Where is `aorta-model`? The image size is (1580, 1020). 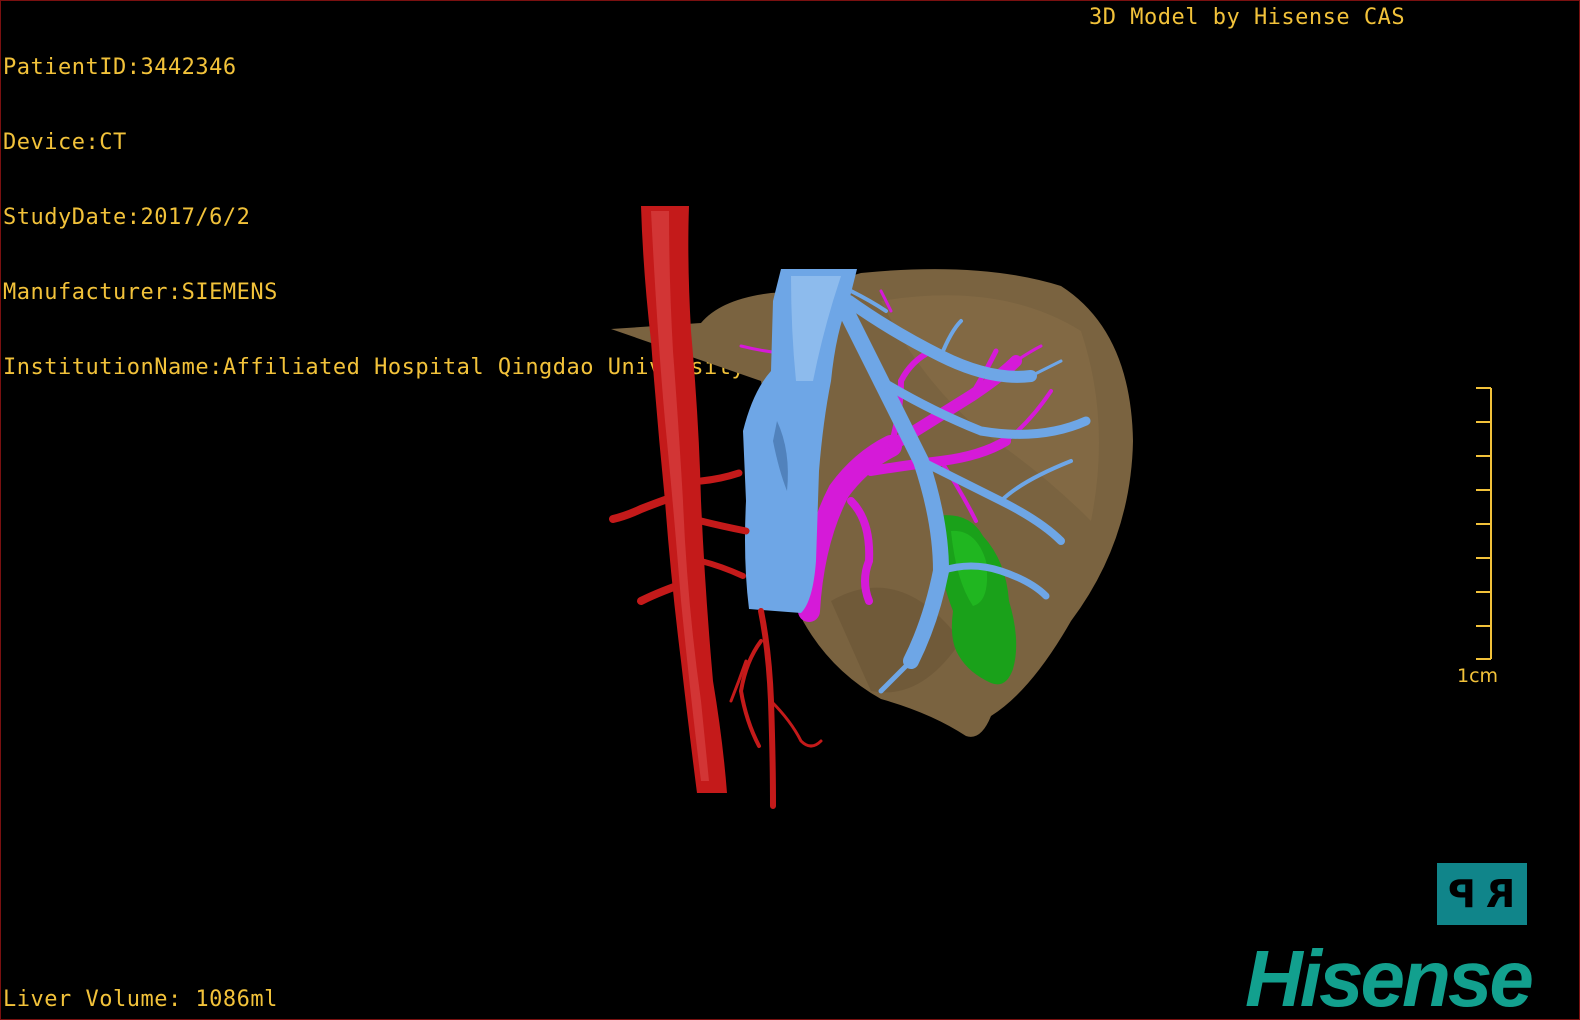
aorta-model is located at coordinates (684, 499).